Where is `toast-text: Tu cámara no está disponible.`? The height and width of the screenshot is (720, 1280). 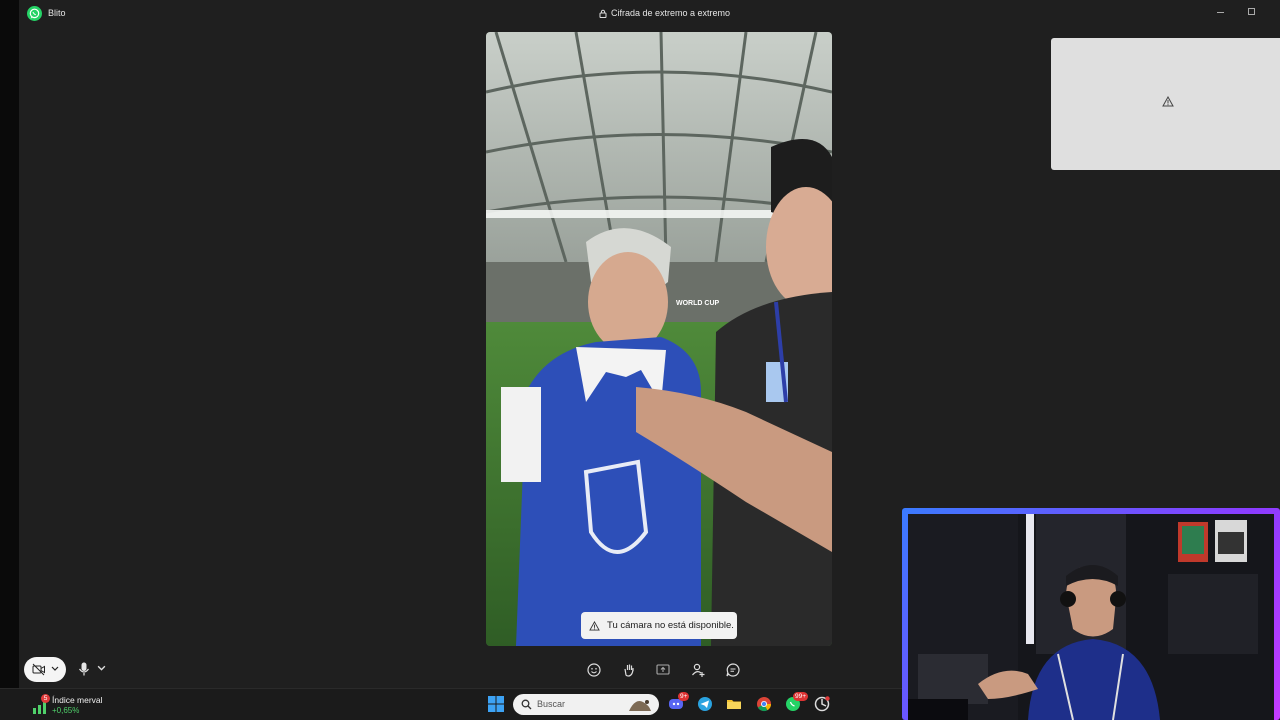 toast-text: Tu cámara no está disponible. is located at coordinates (670, 625).